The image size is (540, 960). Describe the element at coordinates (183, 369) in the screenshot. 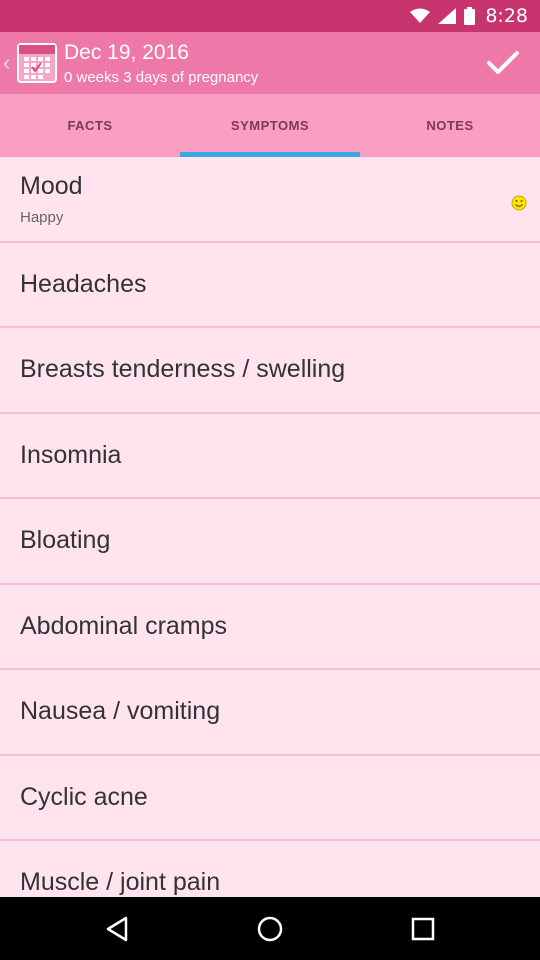

I see `symptom-title: Breasts tenderness / swelling` at that location.